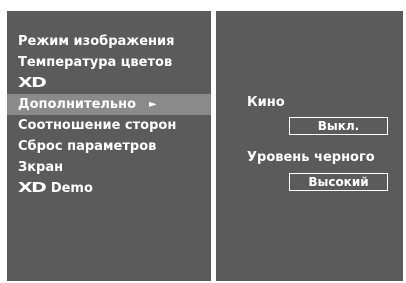 This screenshot has height=283, width=406. What do you see at coordinates (338, 182) in the screenshot?
I see `black-level-value-box: Высокий` at bounding box center [338, 182].